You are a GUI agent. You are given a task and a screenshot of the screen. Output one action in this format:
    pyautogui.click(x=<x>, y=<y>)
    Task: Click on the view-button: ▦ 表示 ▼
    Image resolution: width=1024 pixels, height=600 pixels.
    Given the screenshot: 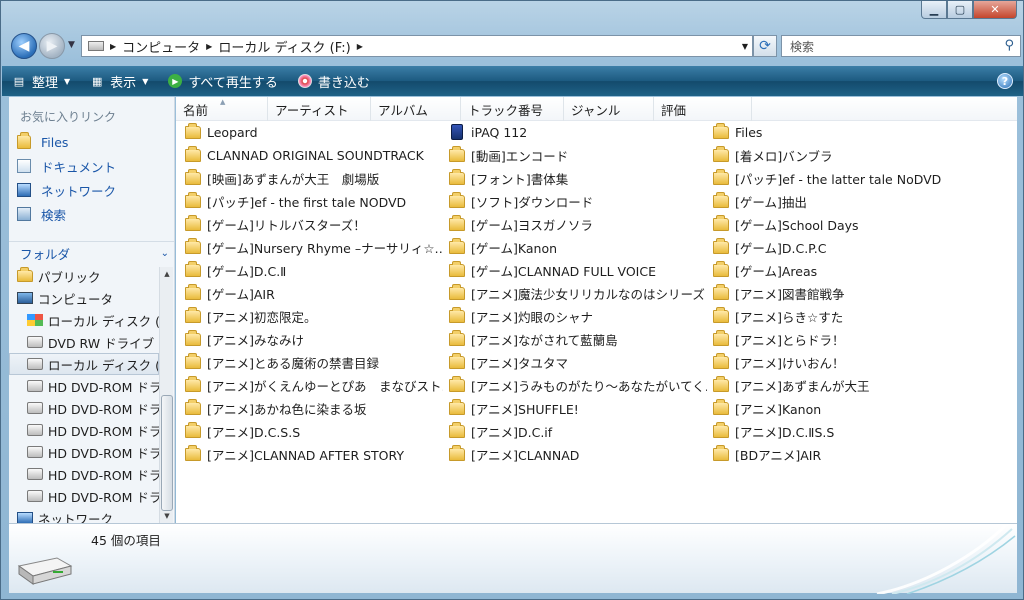 What is the action you would take?
    pyautogui.click(x=119, y=81)
    